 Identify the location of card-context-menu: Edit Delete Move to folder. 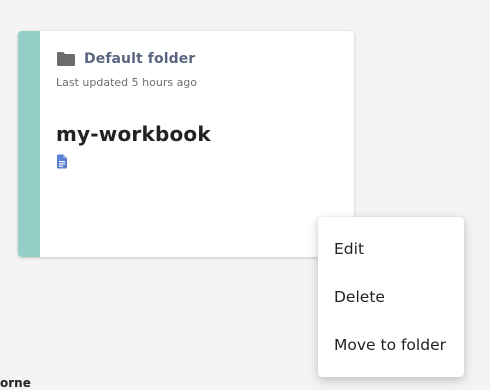
(391, 297).